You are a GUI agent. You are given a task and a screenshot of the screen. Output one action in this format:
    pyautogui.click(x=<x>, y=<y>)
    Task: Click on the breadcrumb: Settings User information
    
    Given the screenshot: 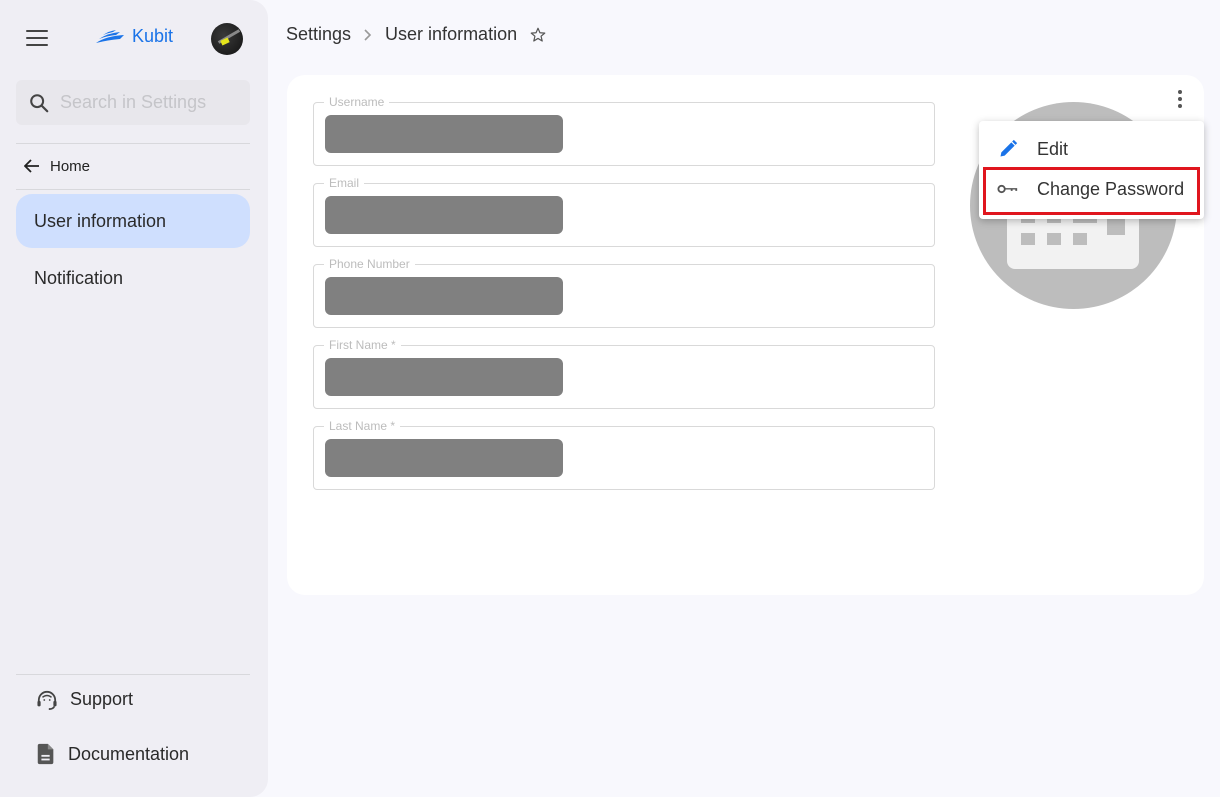 What is the action you would take?
    pyautogui.click(x=416, y=34)
    